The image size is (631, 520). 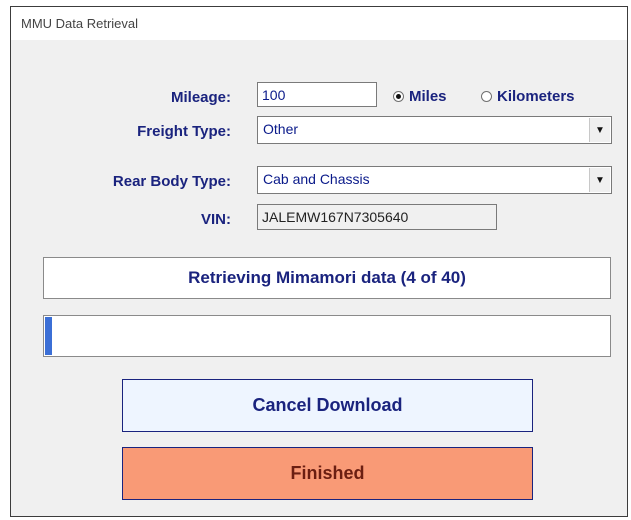 I want to click on rear-body-type-dropdown: Cab and Chassis ▼, so click(x=434, y=180).